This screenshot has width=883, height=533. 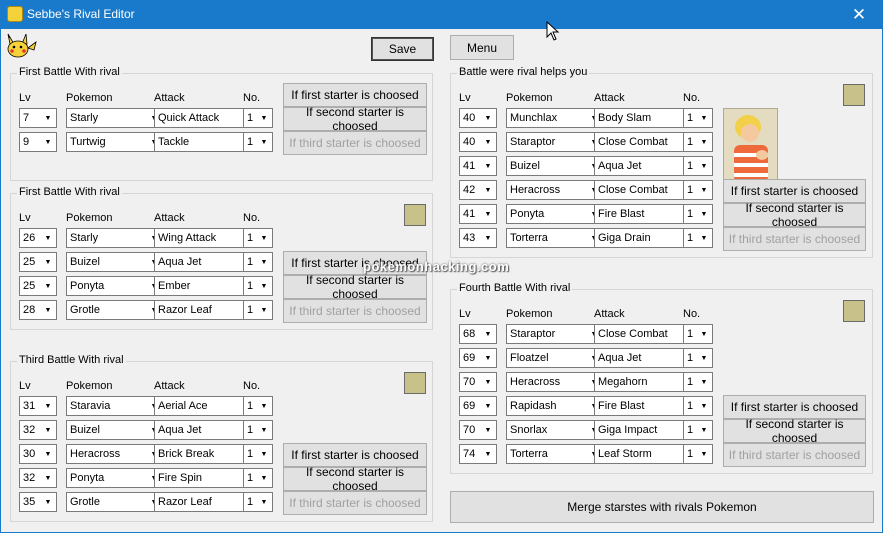 I want to click on pokemon-select: Rapidash▼, so click(x=554, y=406).